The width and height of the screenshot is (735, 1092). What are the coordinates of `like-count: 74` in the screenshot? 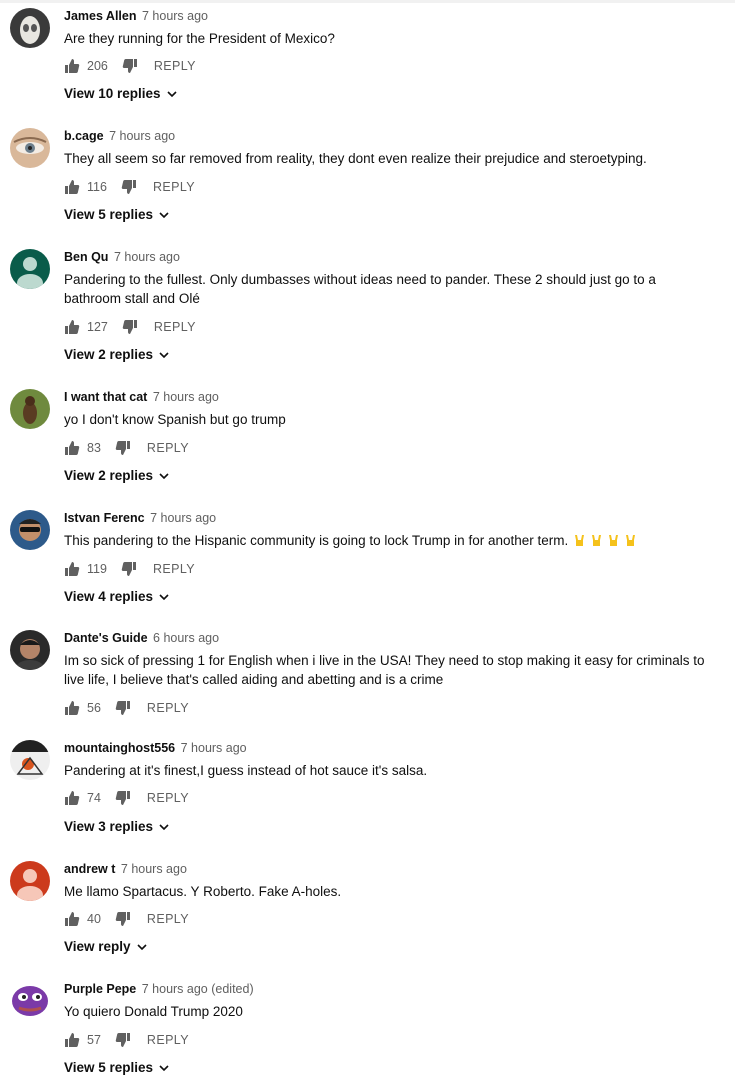 It's located at (94, 798).